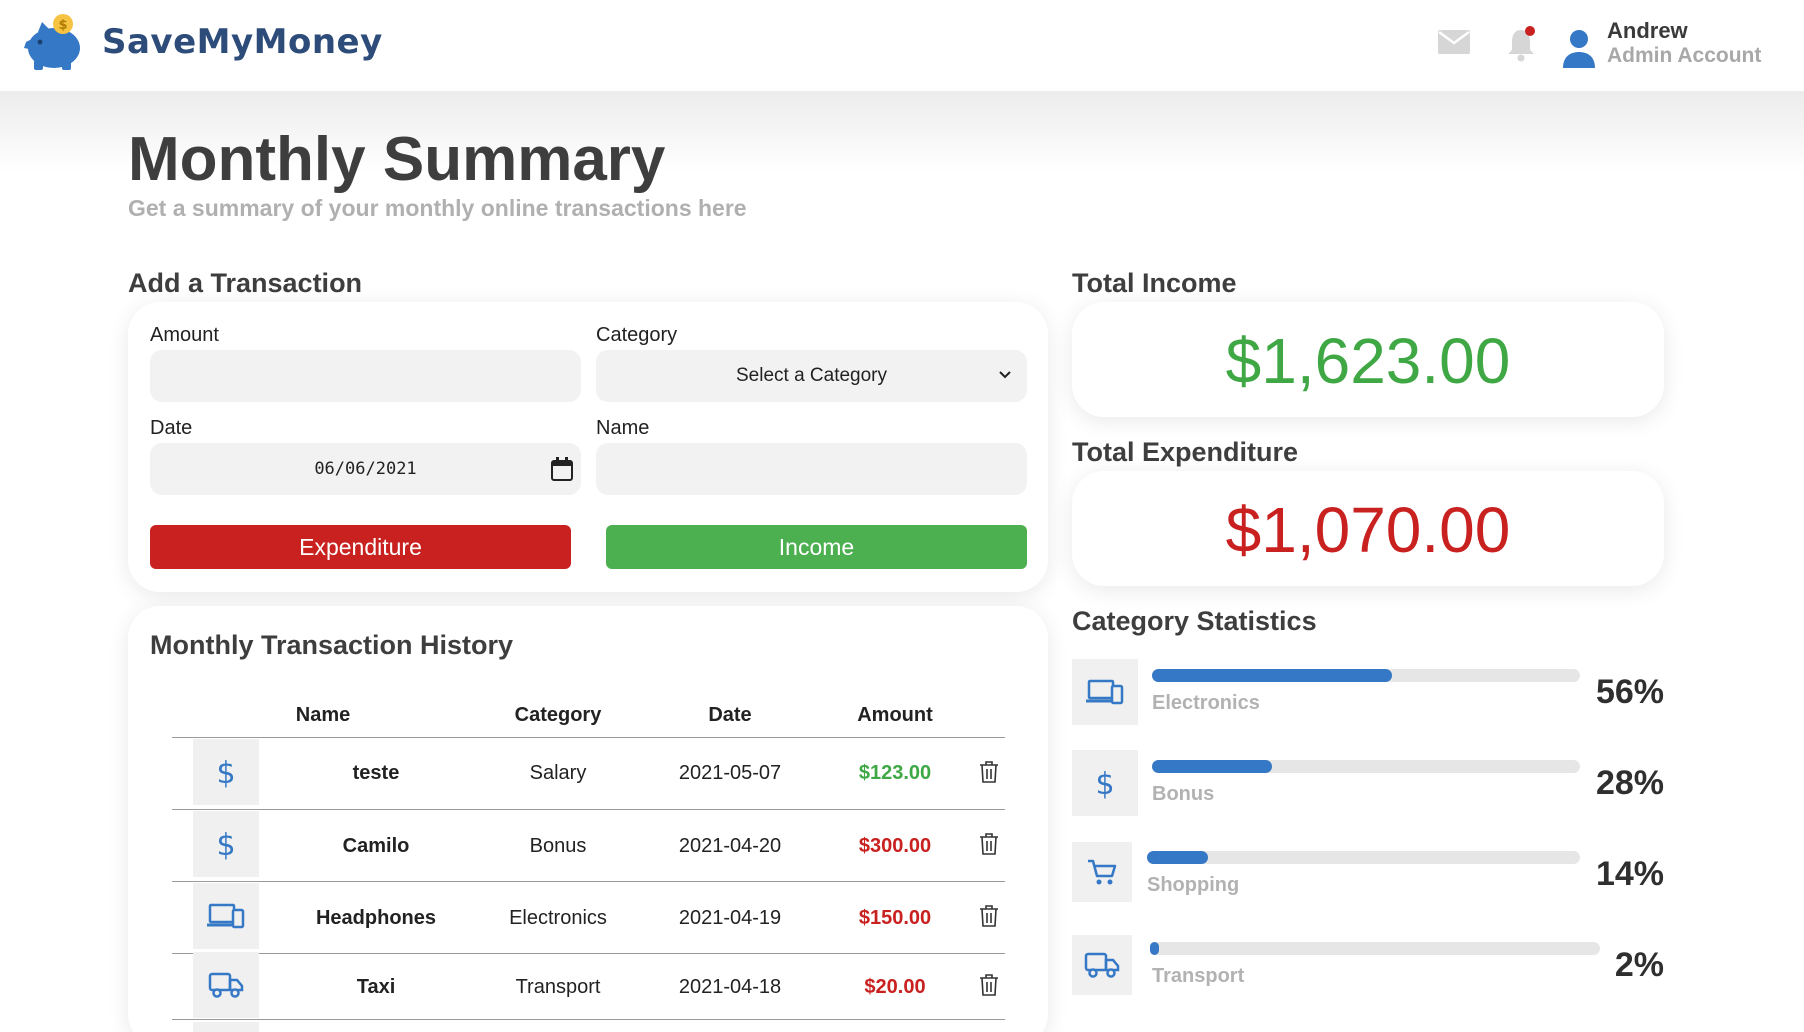 This screenshot has width=1804, height=1032. Describe the element at coordinates (1521, 43) in the screenshot. I see `bell-notification-icon` at that location.